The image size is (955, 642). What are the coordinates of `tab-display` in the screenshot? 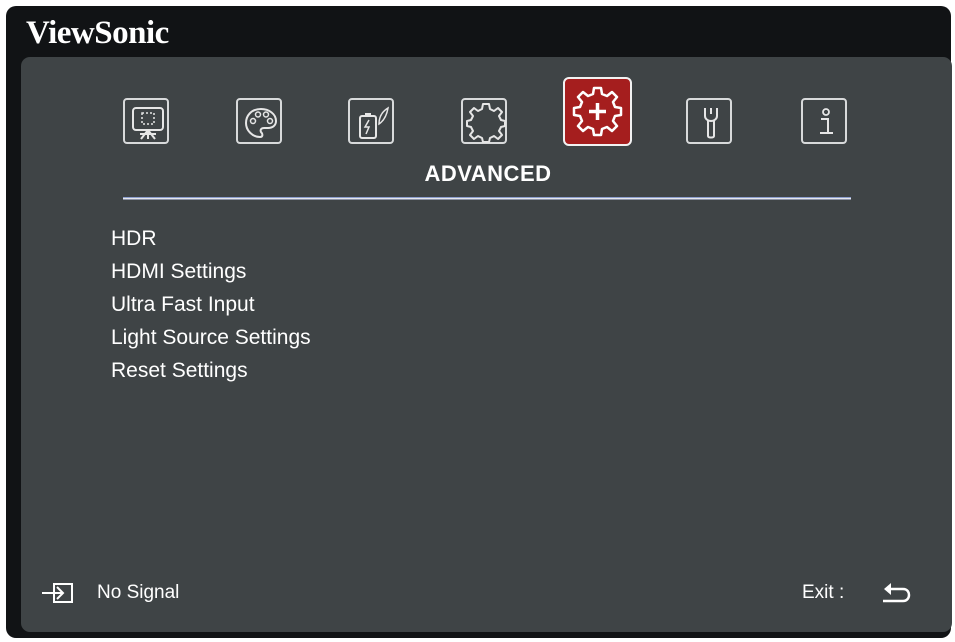 It's located at (146, 121).